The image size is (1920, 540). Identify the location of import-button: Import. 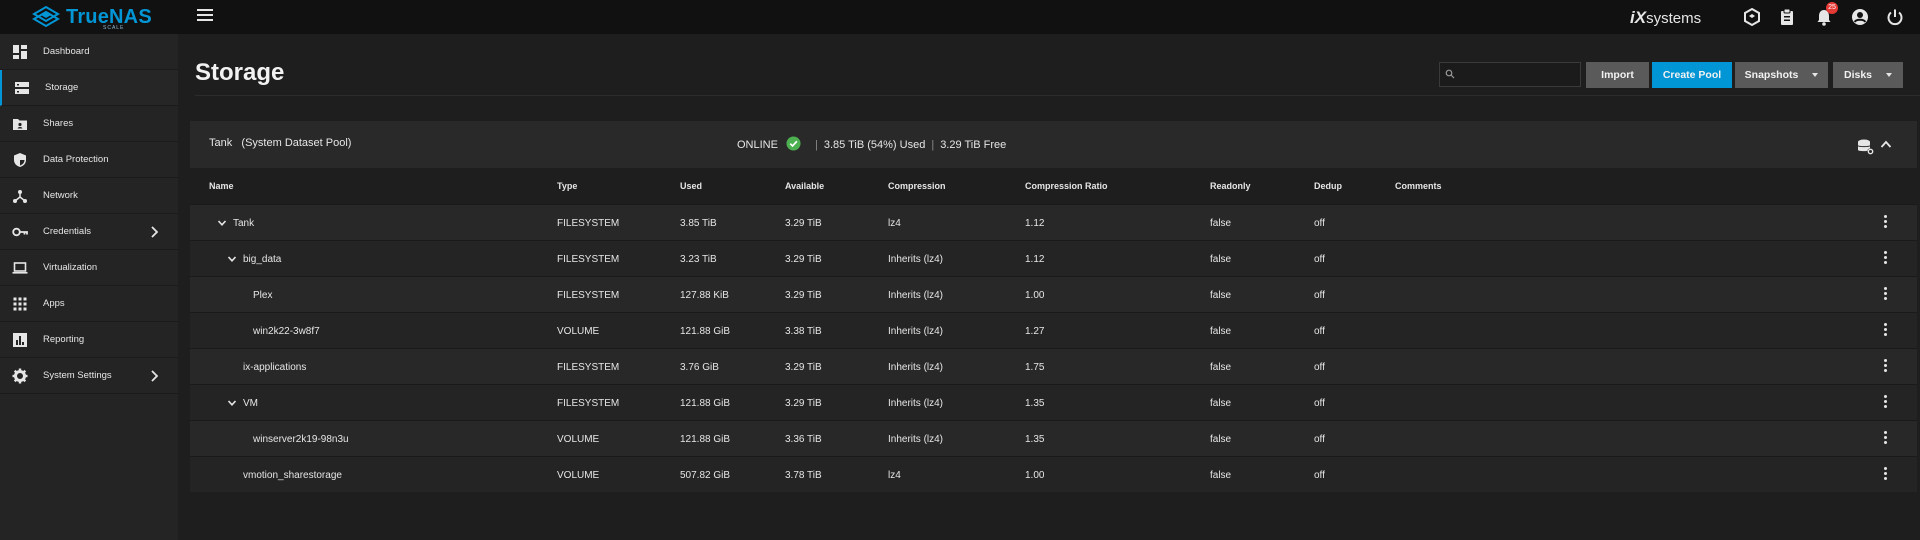
(1617, 75).